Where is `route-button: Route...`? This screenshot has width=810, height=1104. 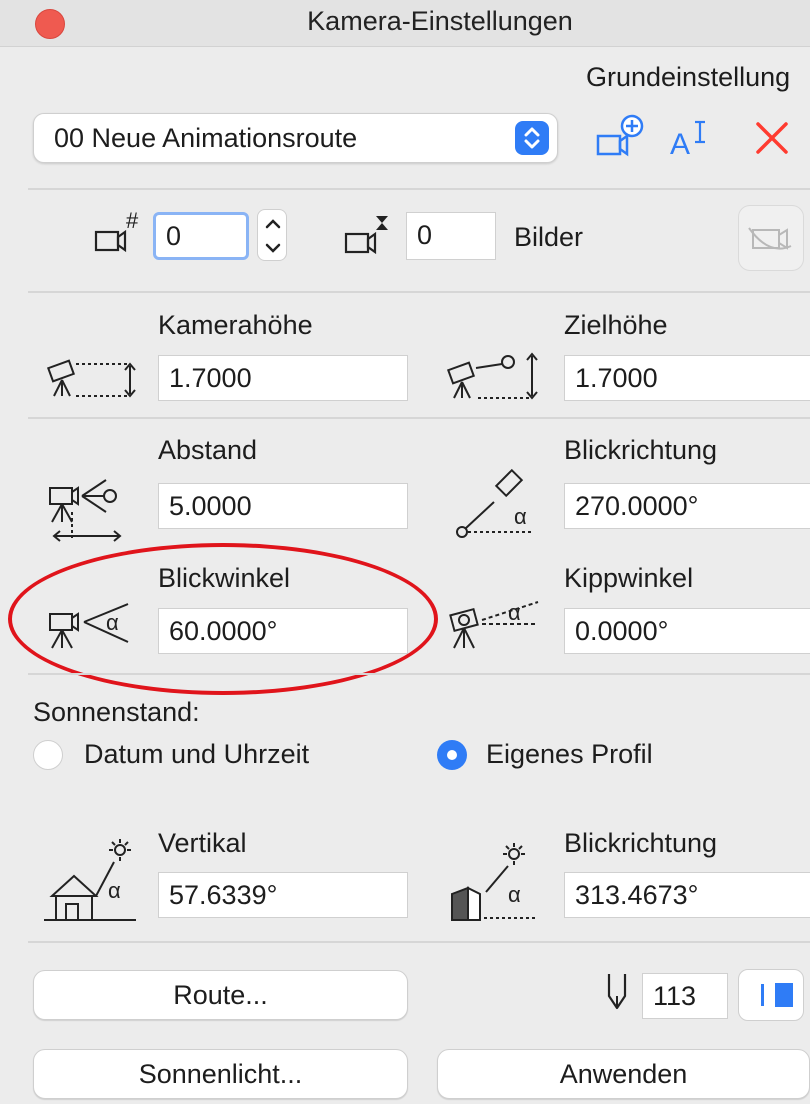
route-button: Route... is located at coordinates (220, 995).